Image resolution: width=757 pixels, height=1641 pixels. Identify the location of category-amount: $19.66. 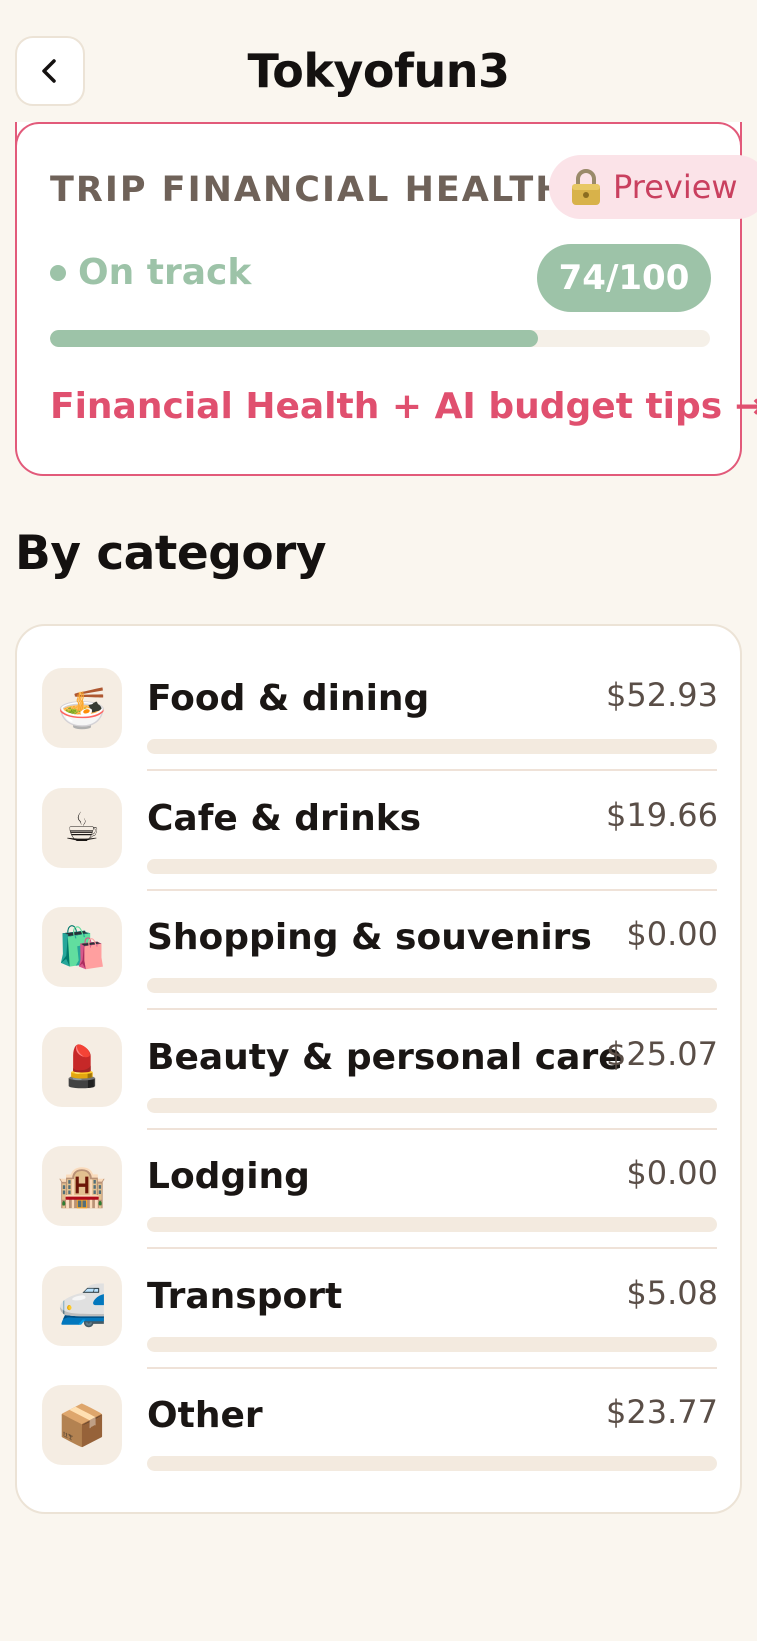
(662, 814).